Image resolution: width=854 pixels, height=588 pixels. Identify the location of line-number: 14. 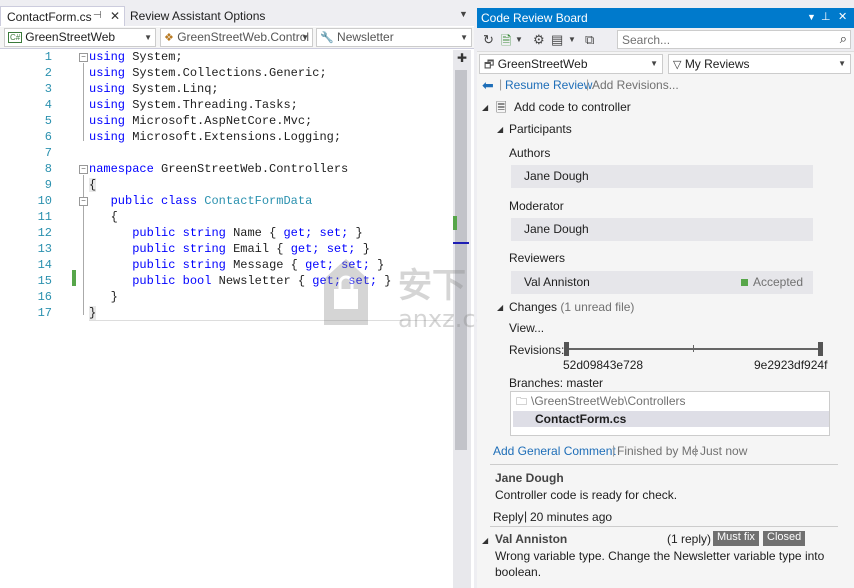
(44, 265).